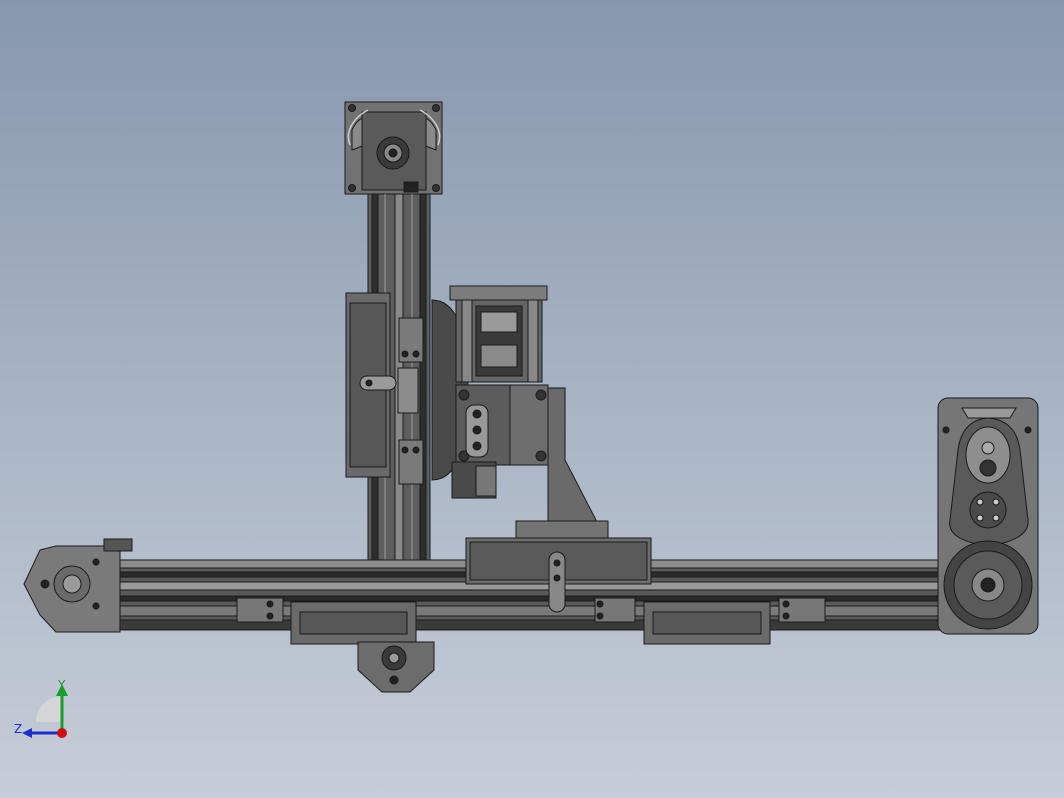 The width and height of the screenshot is (1064, 798). Describe the element at coordinates (18, 729) in the screenshot. I see `triad-z-label: Z` at that location.